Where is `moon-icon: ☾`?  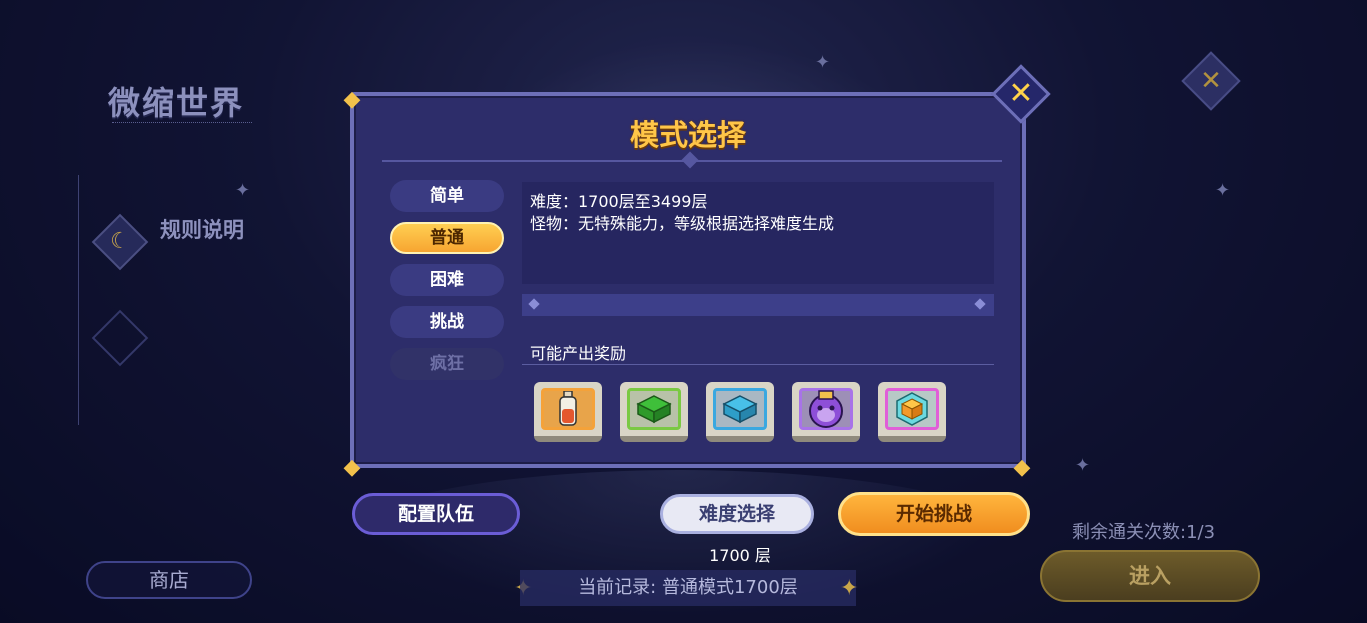
moon-icon: ☾ is located at coordinates (120, 241).